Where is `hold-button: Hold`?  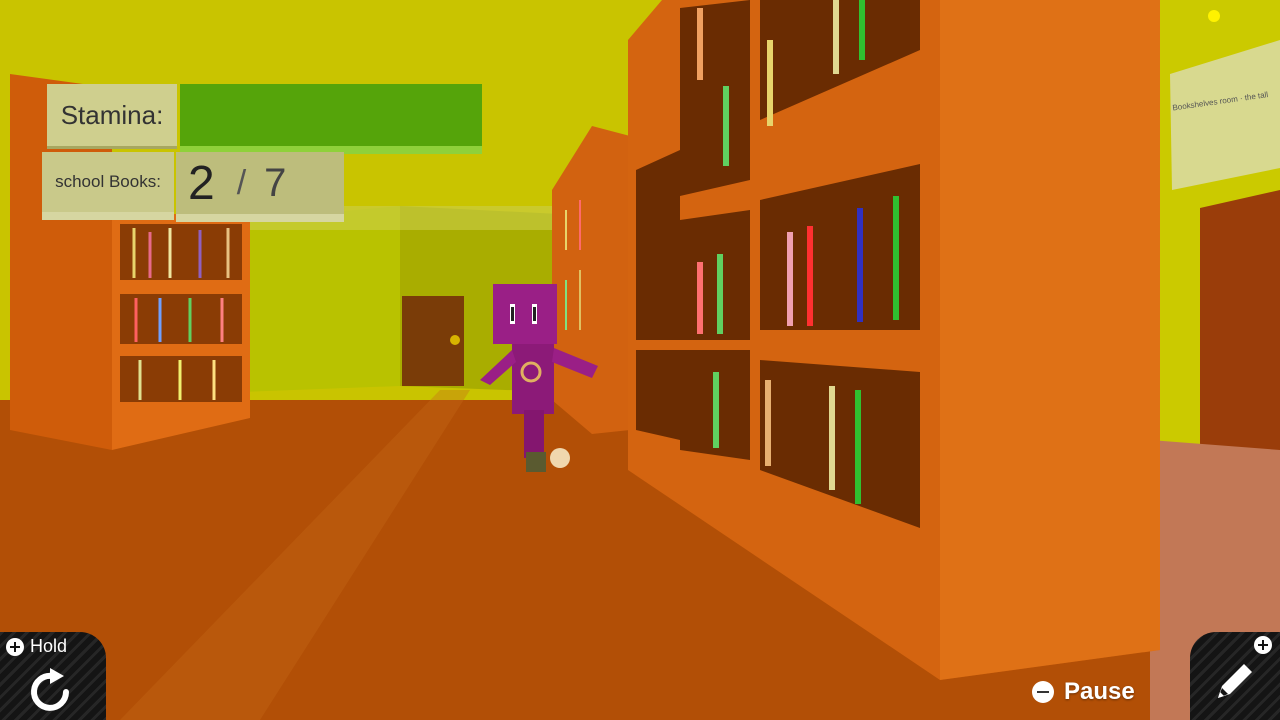
hold-button: Hold is located at coordinates (53, 676).